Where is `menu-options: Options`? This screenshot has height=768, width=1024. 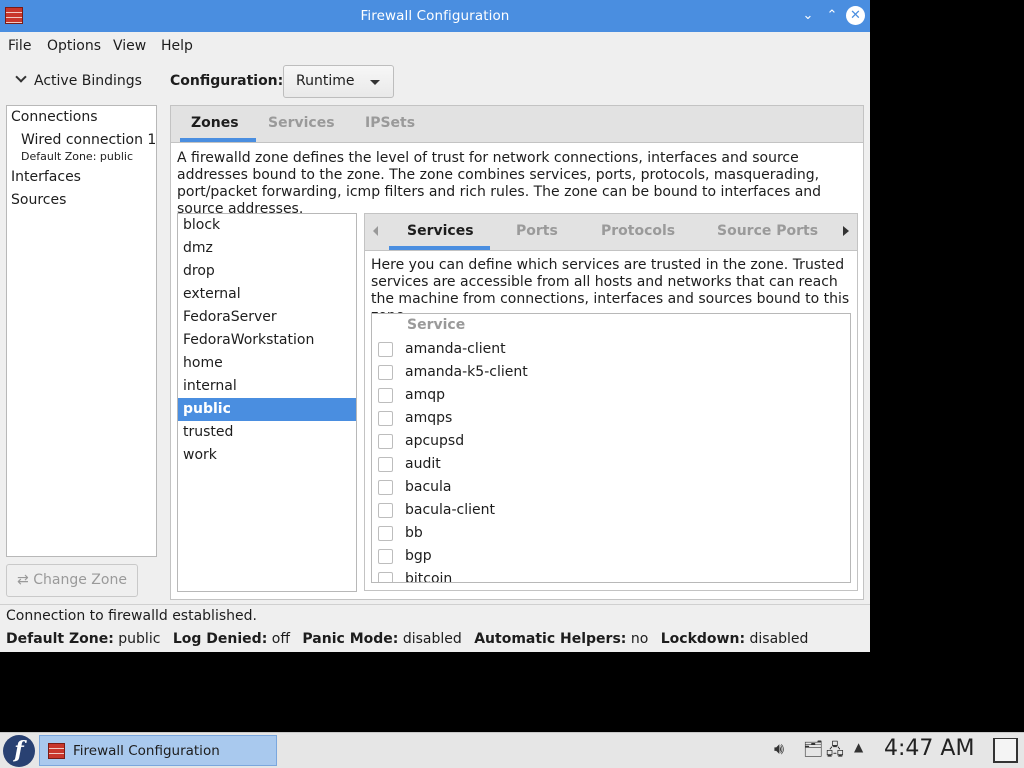 menu-options: Options is located at coordinates (74, 46).